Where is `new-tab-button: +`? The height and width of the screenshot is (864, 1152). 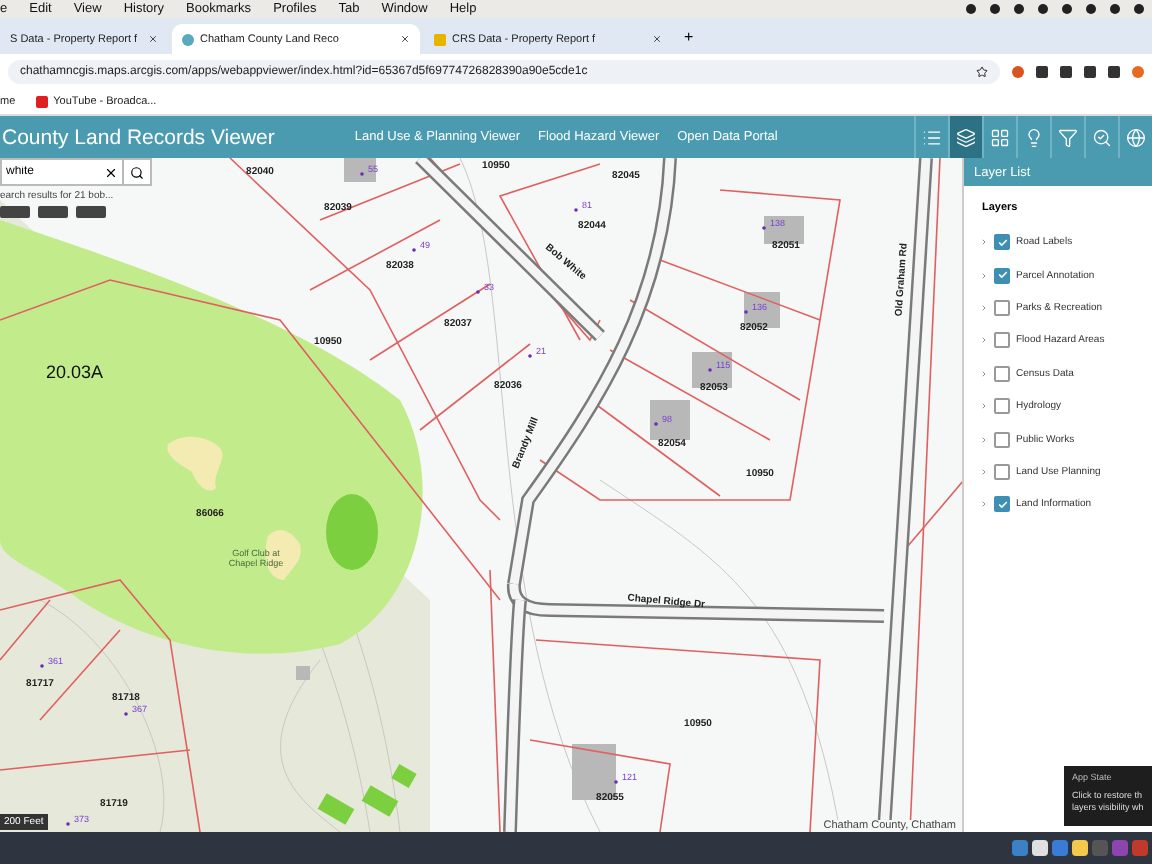
new-tab-button: + is located at coordinates (689, 36).